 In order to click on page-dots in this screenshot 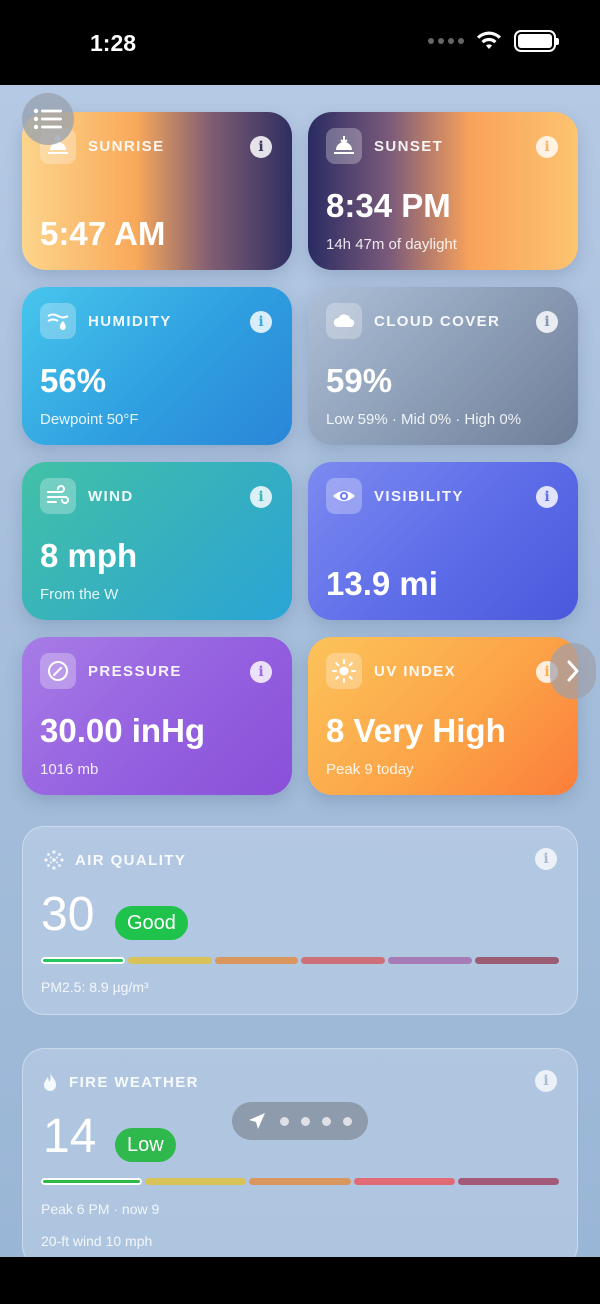, I will do `click(316, 1121)`.